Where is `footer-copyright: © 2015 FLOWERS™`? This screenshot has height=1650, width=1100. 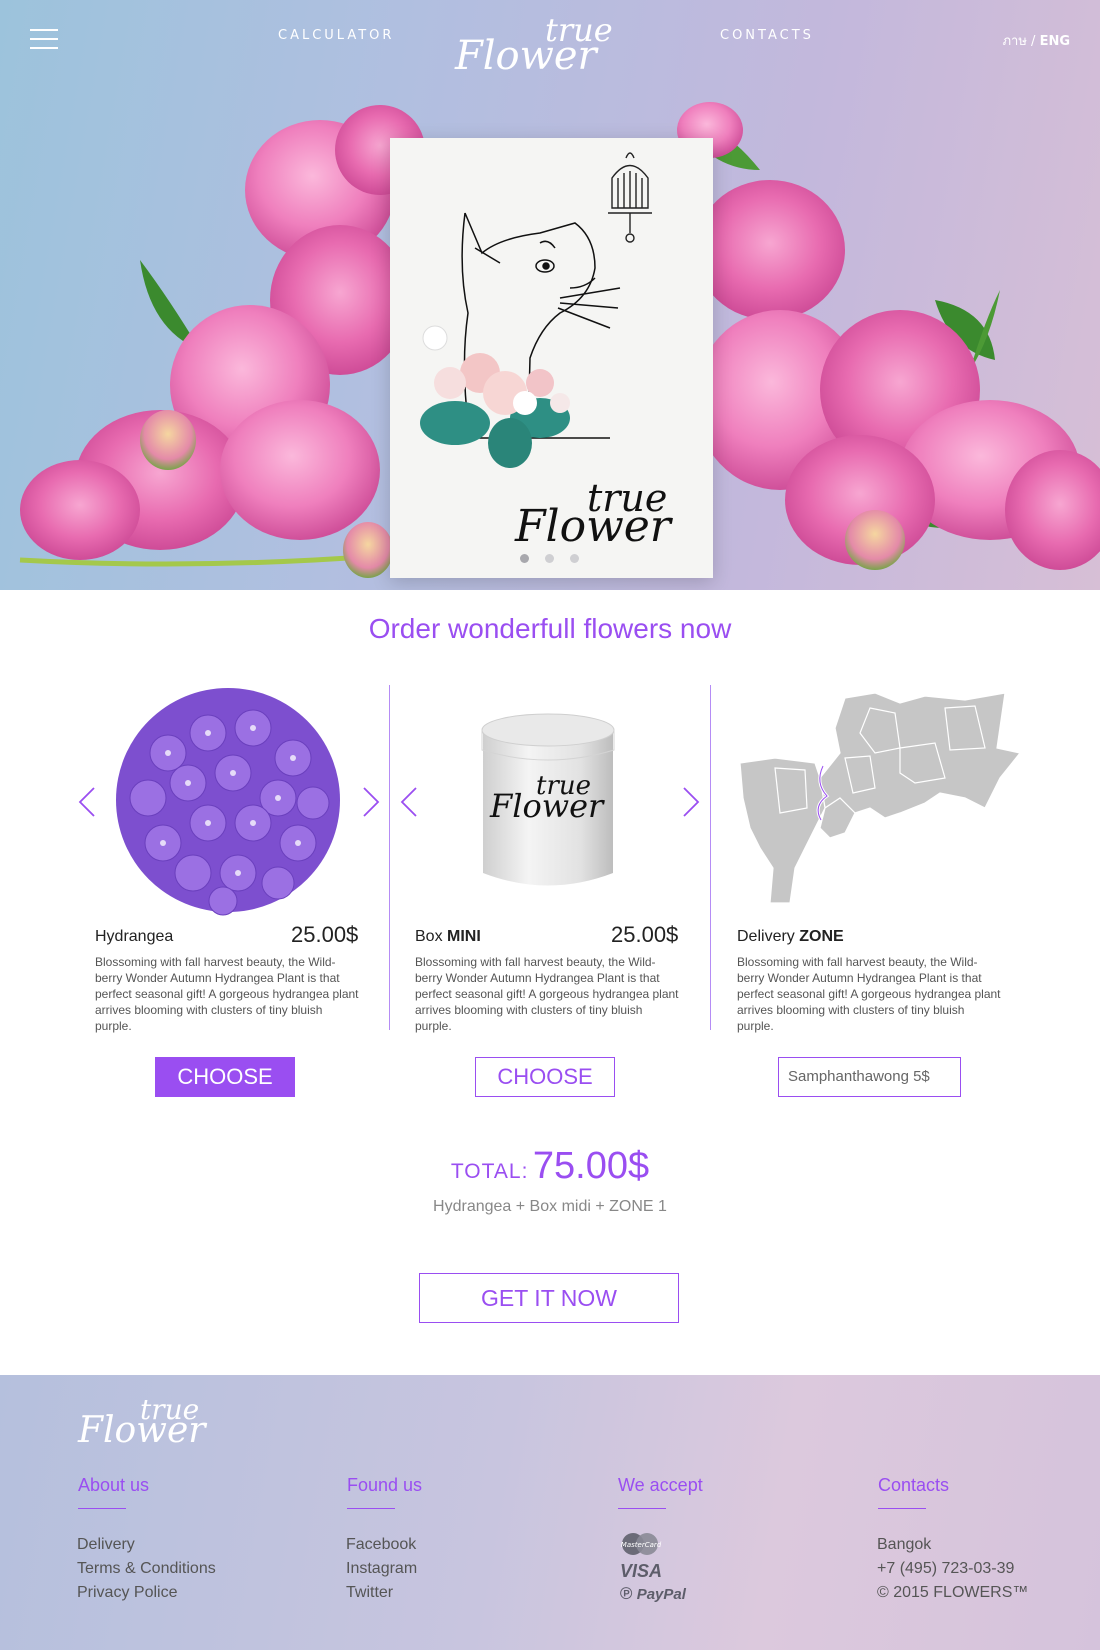 footer-copyright: © 2015 FLOWERS™ is located at coordinates (953, 1592).